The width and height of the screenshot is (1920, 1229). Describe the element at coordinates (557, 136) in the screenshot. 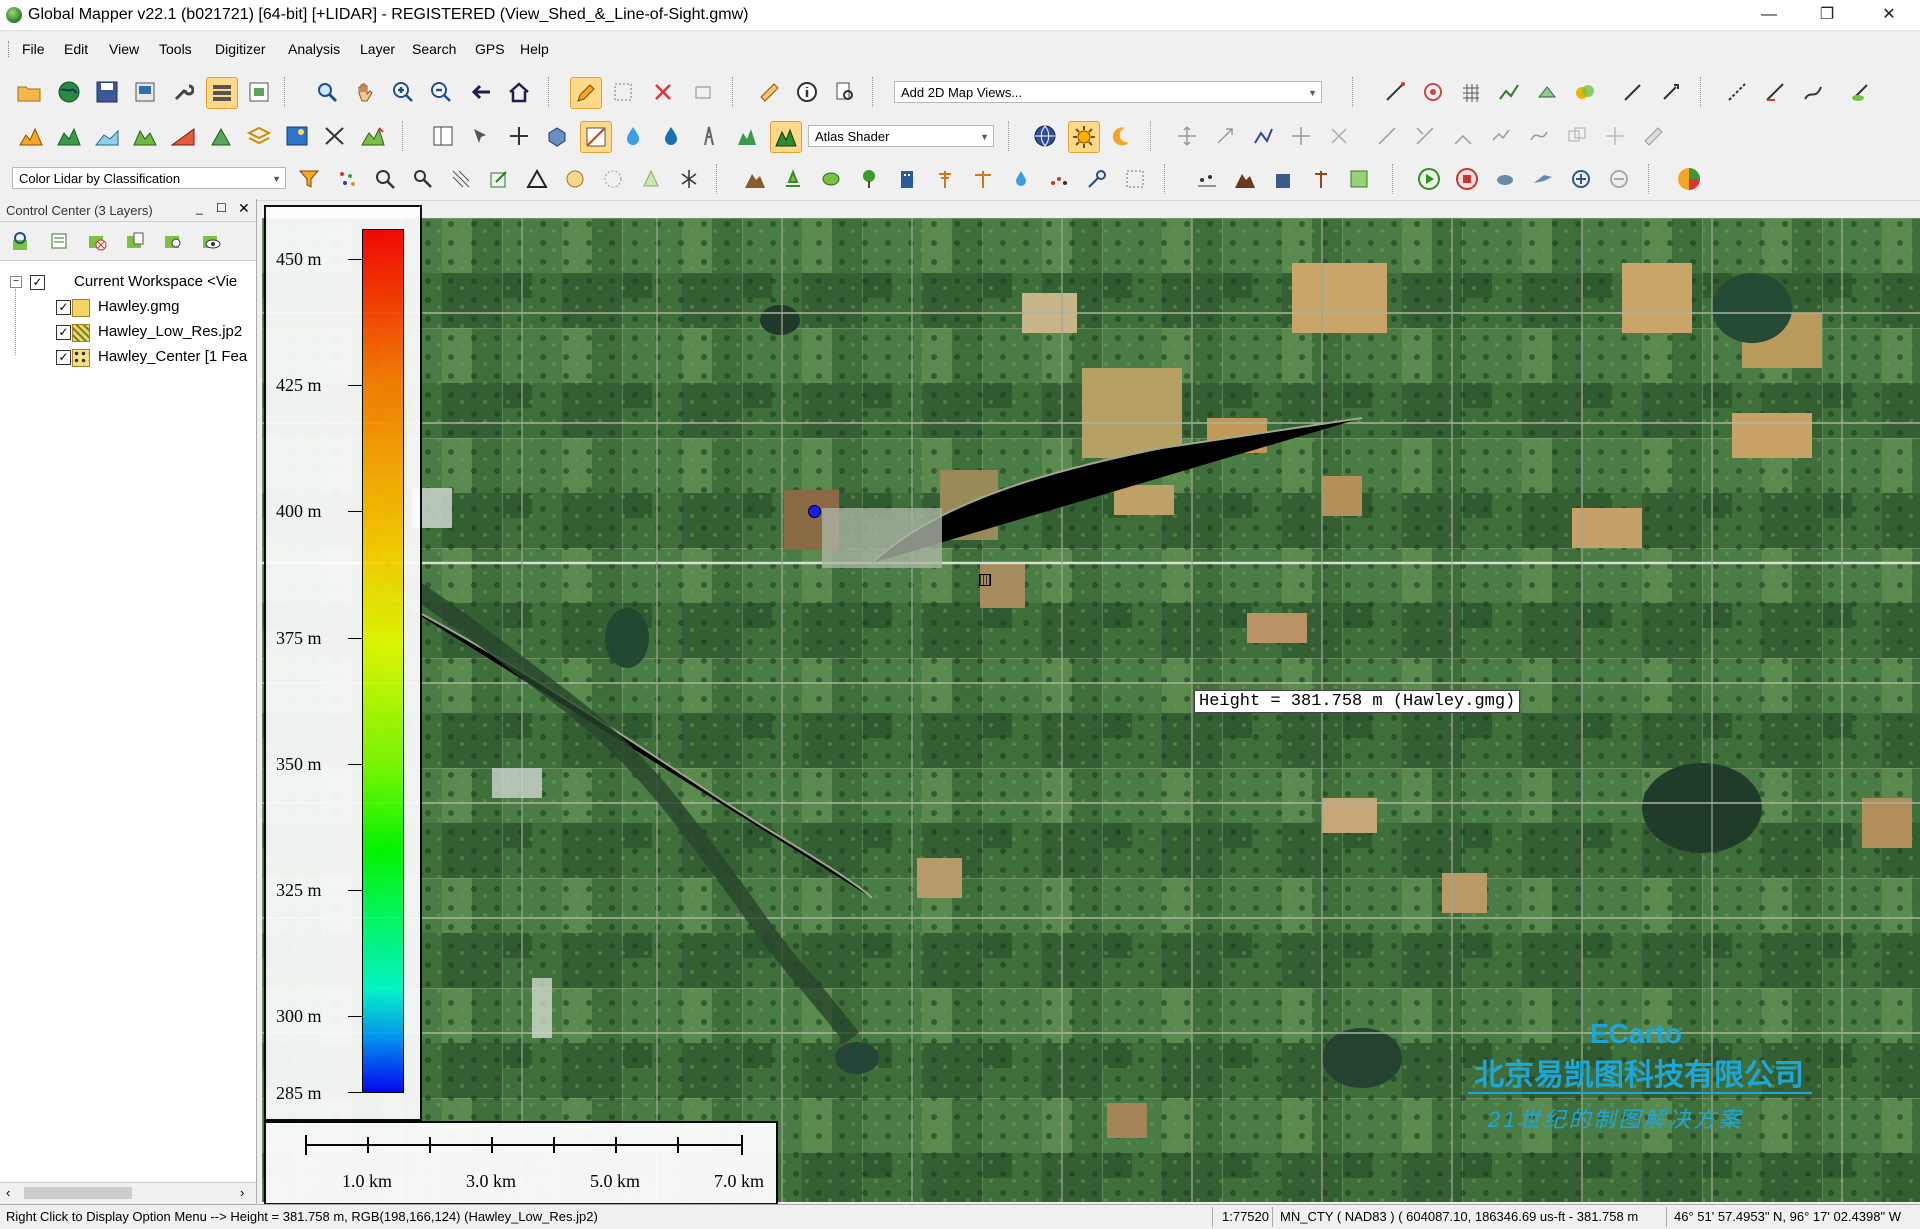

I see `3d-view-icon` at that location.